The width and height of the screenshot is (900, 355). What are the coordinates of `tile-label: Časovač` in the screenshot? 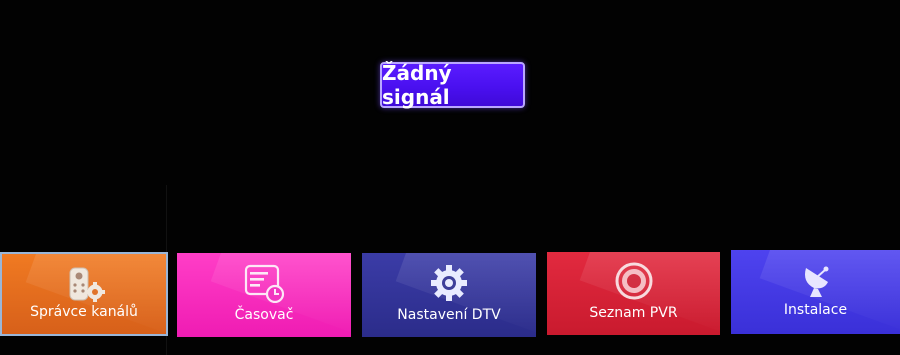 It's located at (264, 315).